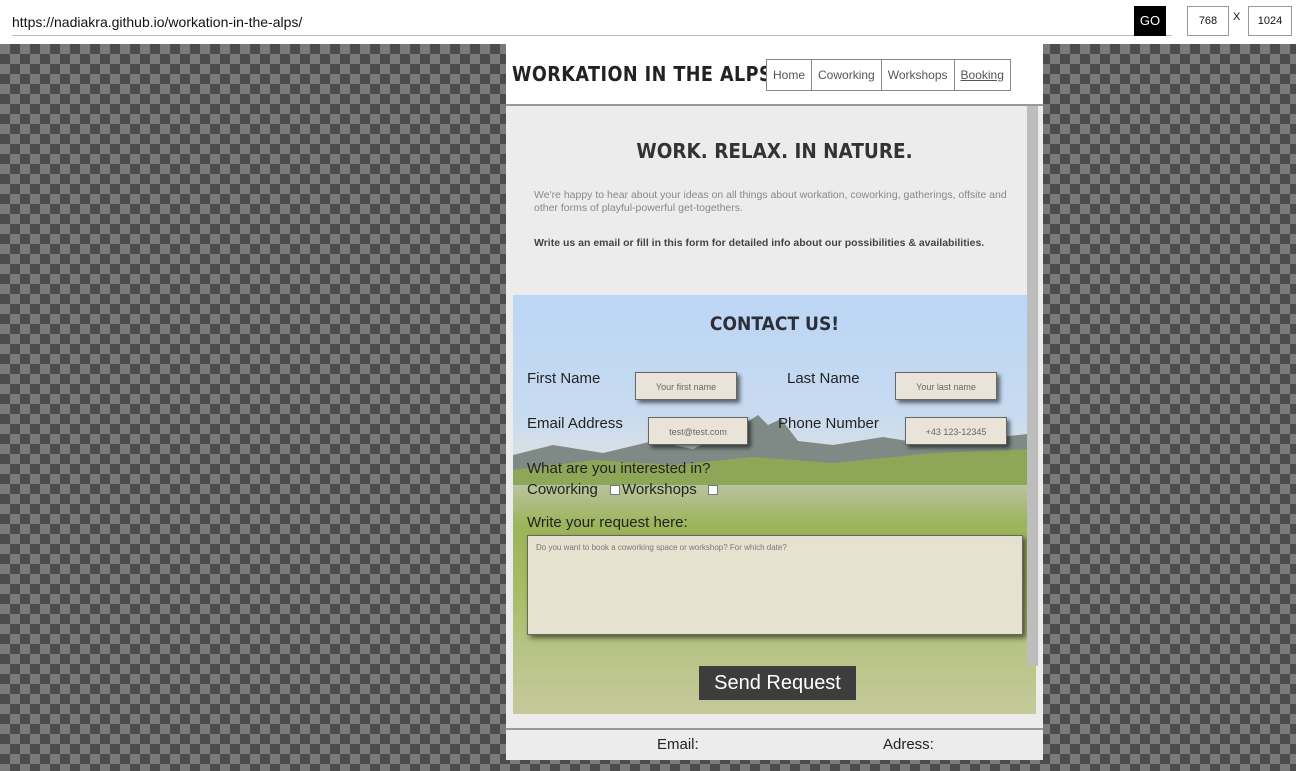 The image size is (1296, 771). I want to click on page-tagline: WORK. RELAX. IN NATURE., so click(774, 151).